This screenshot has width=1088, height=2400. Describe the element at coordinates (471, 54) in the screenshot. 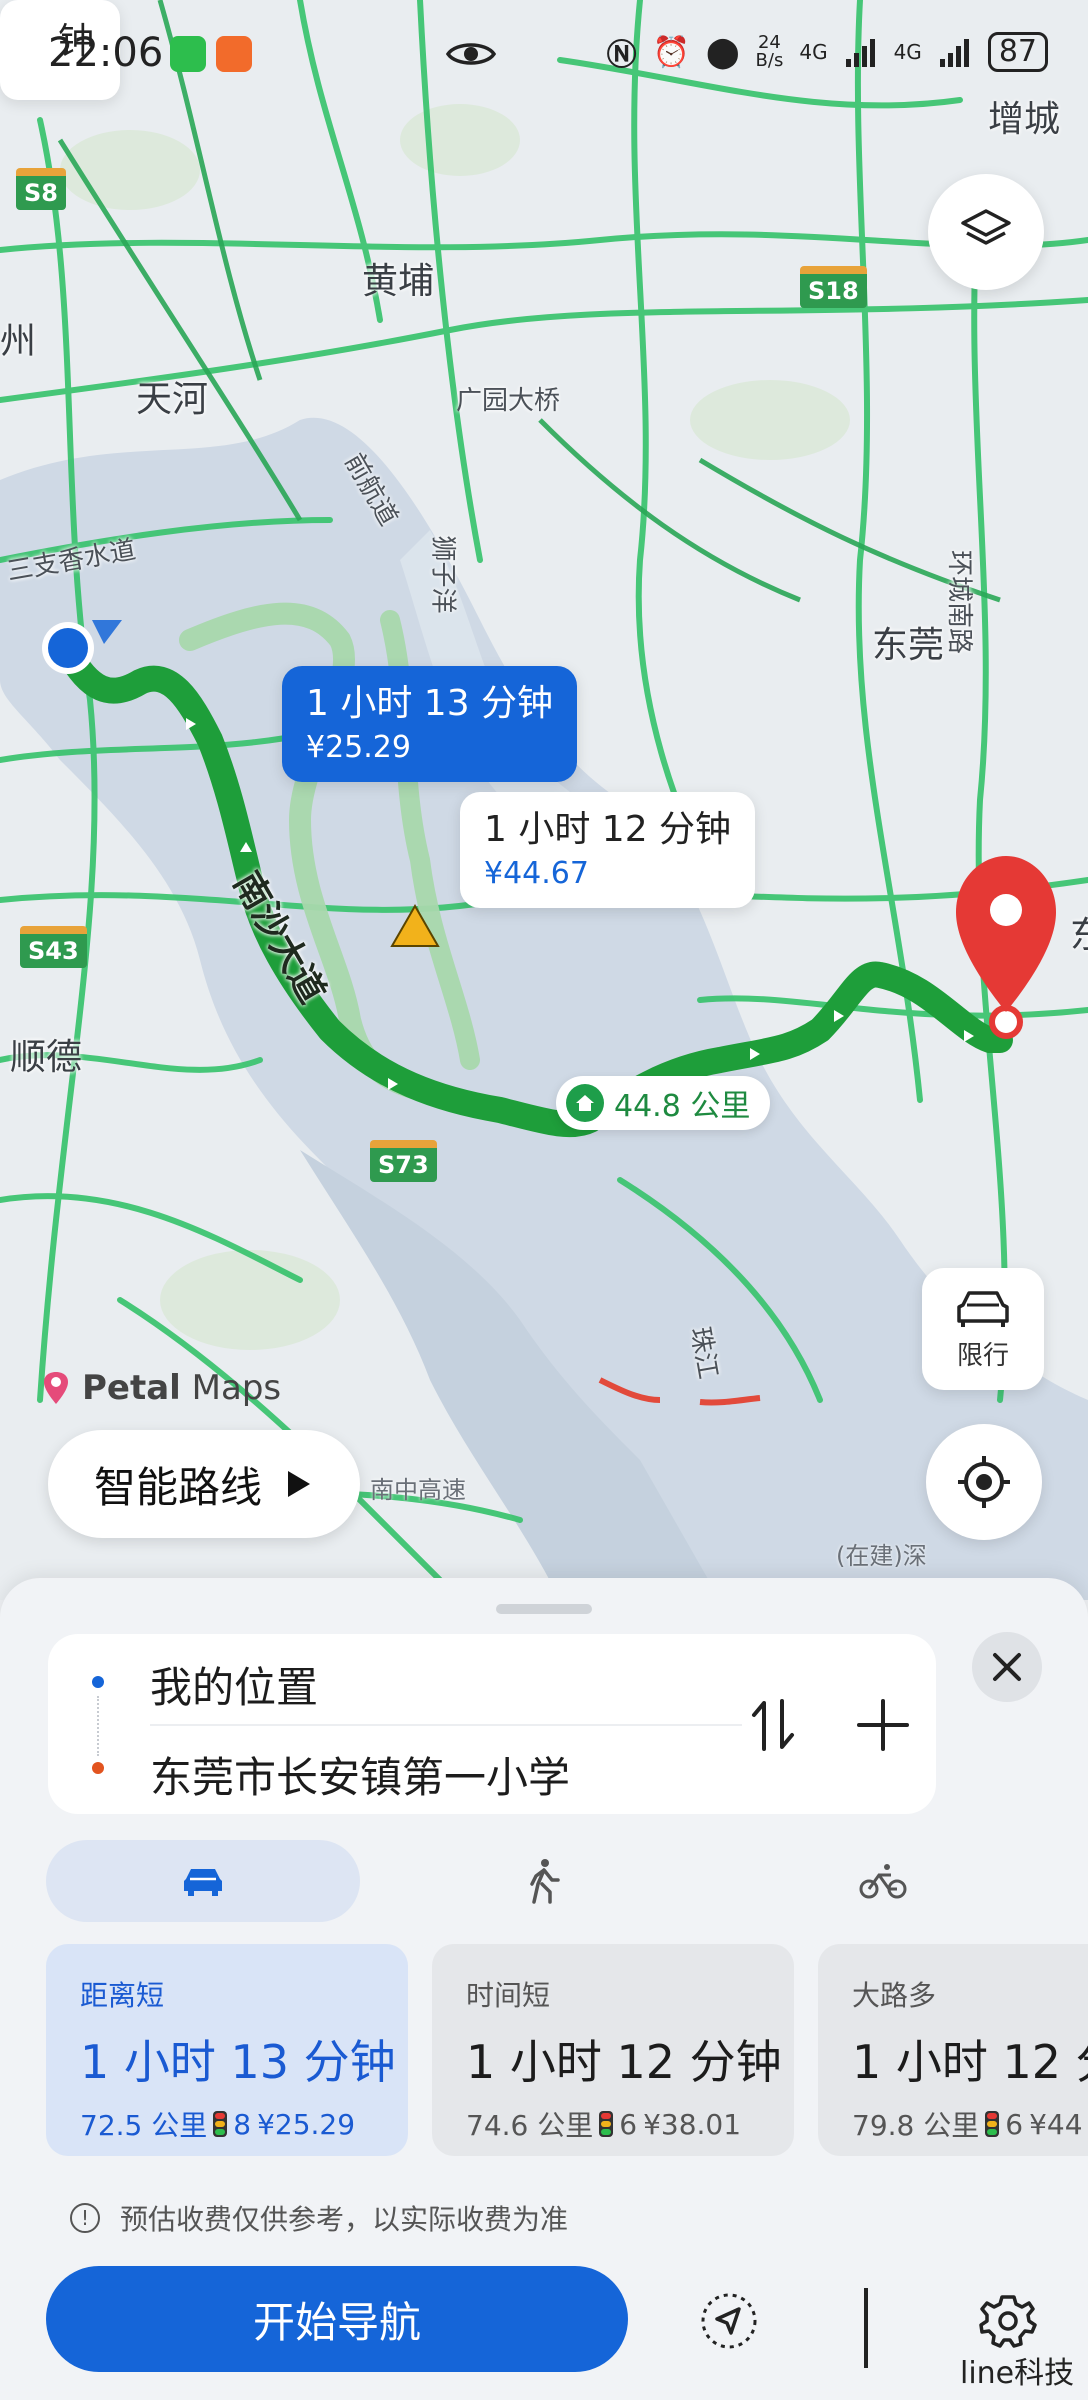

I see `eye-icon` at that location.